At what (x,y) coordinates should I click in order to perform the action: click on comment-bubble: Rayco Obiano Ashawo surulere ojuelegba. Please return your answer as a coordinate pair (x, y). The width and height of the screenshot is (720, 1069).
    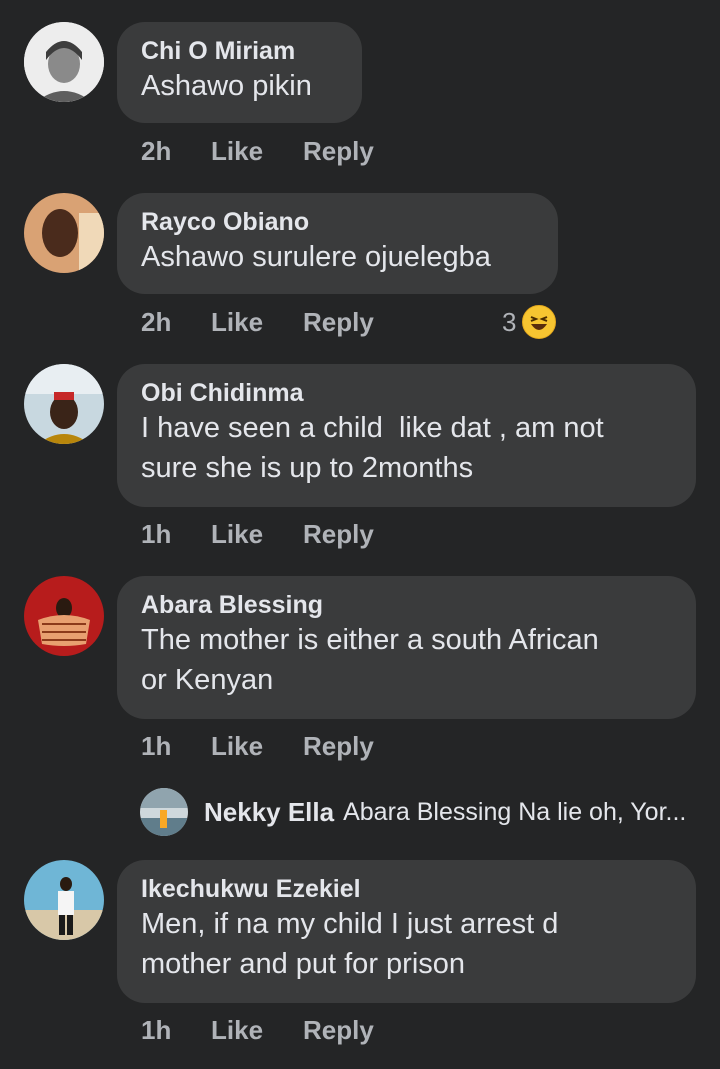
    Looking at the image, I should click on (337, 243).